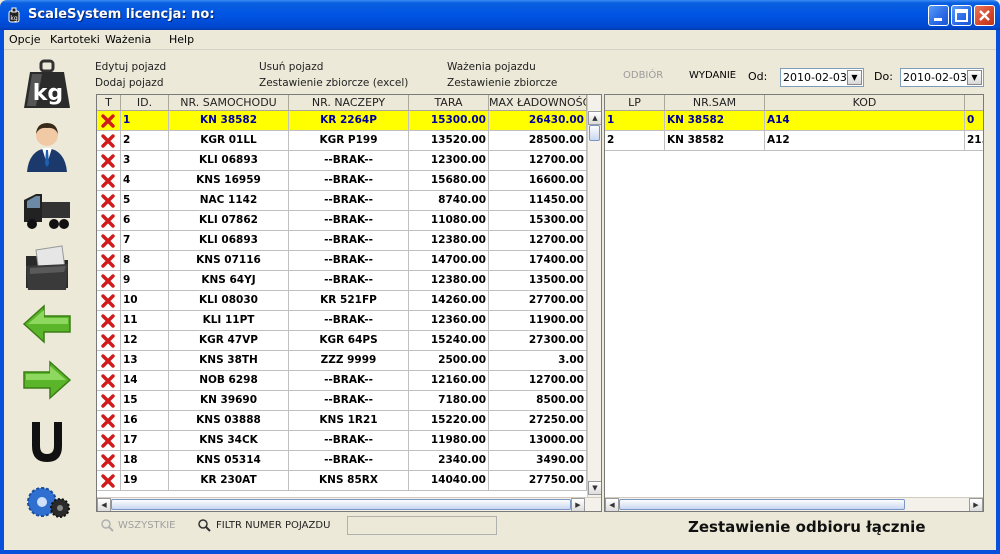 The image size is (1000, 554). I want to click on table-row: 5 NAC 1142 --BRAK-- 8740.00 11450.00, so click(342, 201).